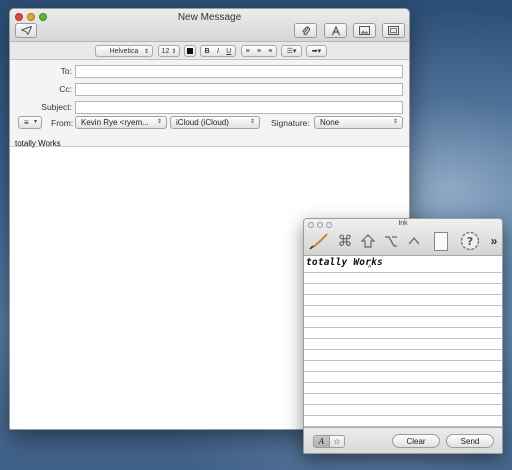 The height and width of the screenshot is (470, 512). I want to click on favorites-mode-button: ☆, so click(336, 441).